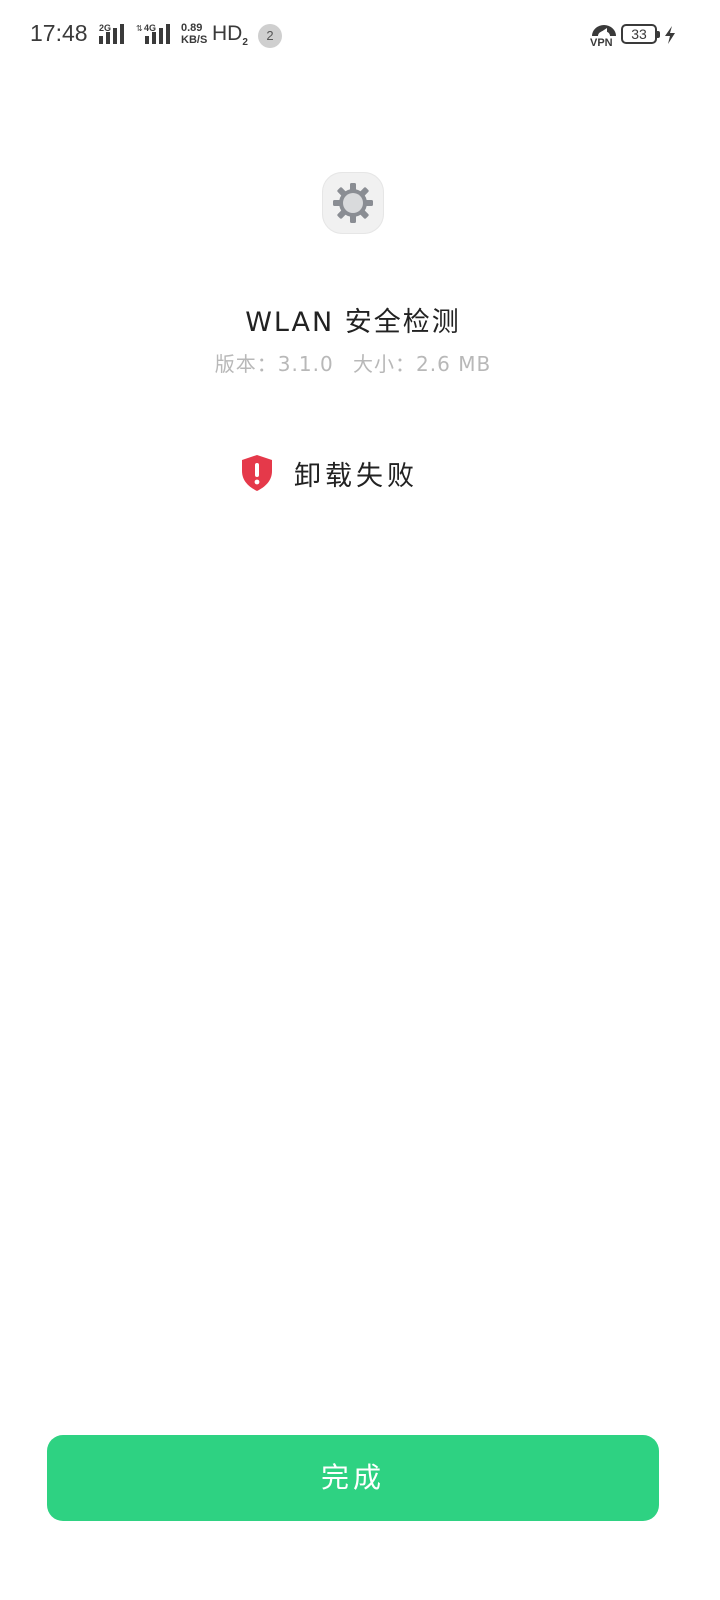 The width and height of the screenshot is (720, 1600). What do you see at coordinates (353, 1478) in the screenshot?
I see `done-button: 完成` at bounding box center [353, 1478].